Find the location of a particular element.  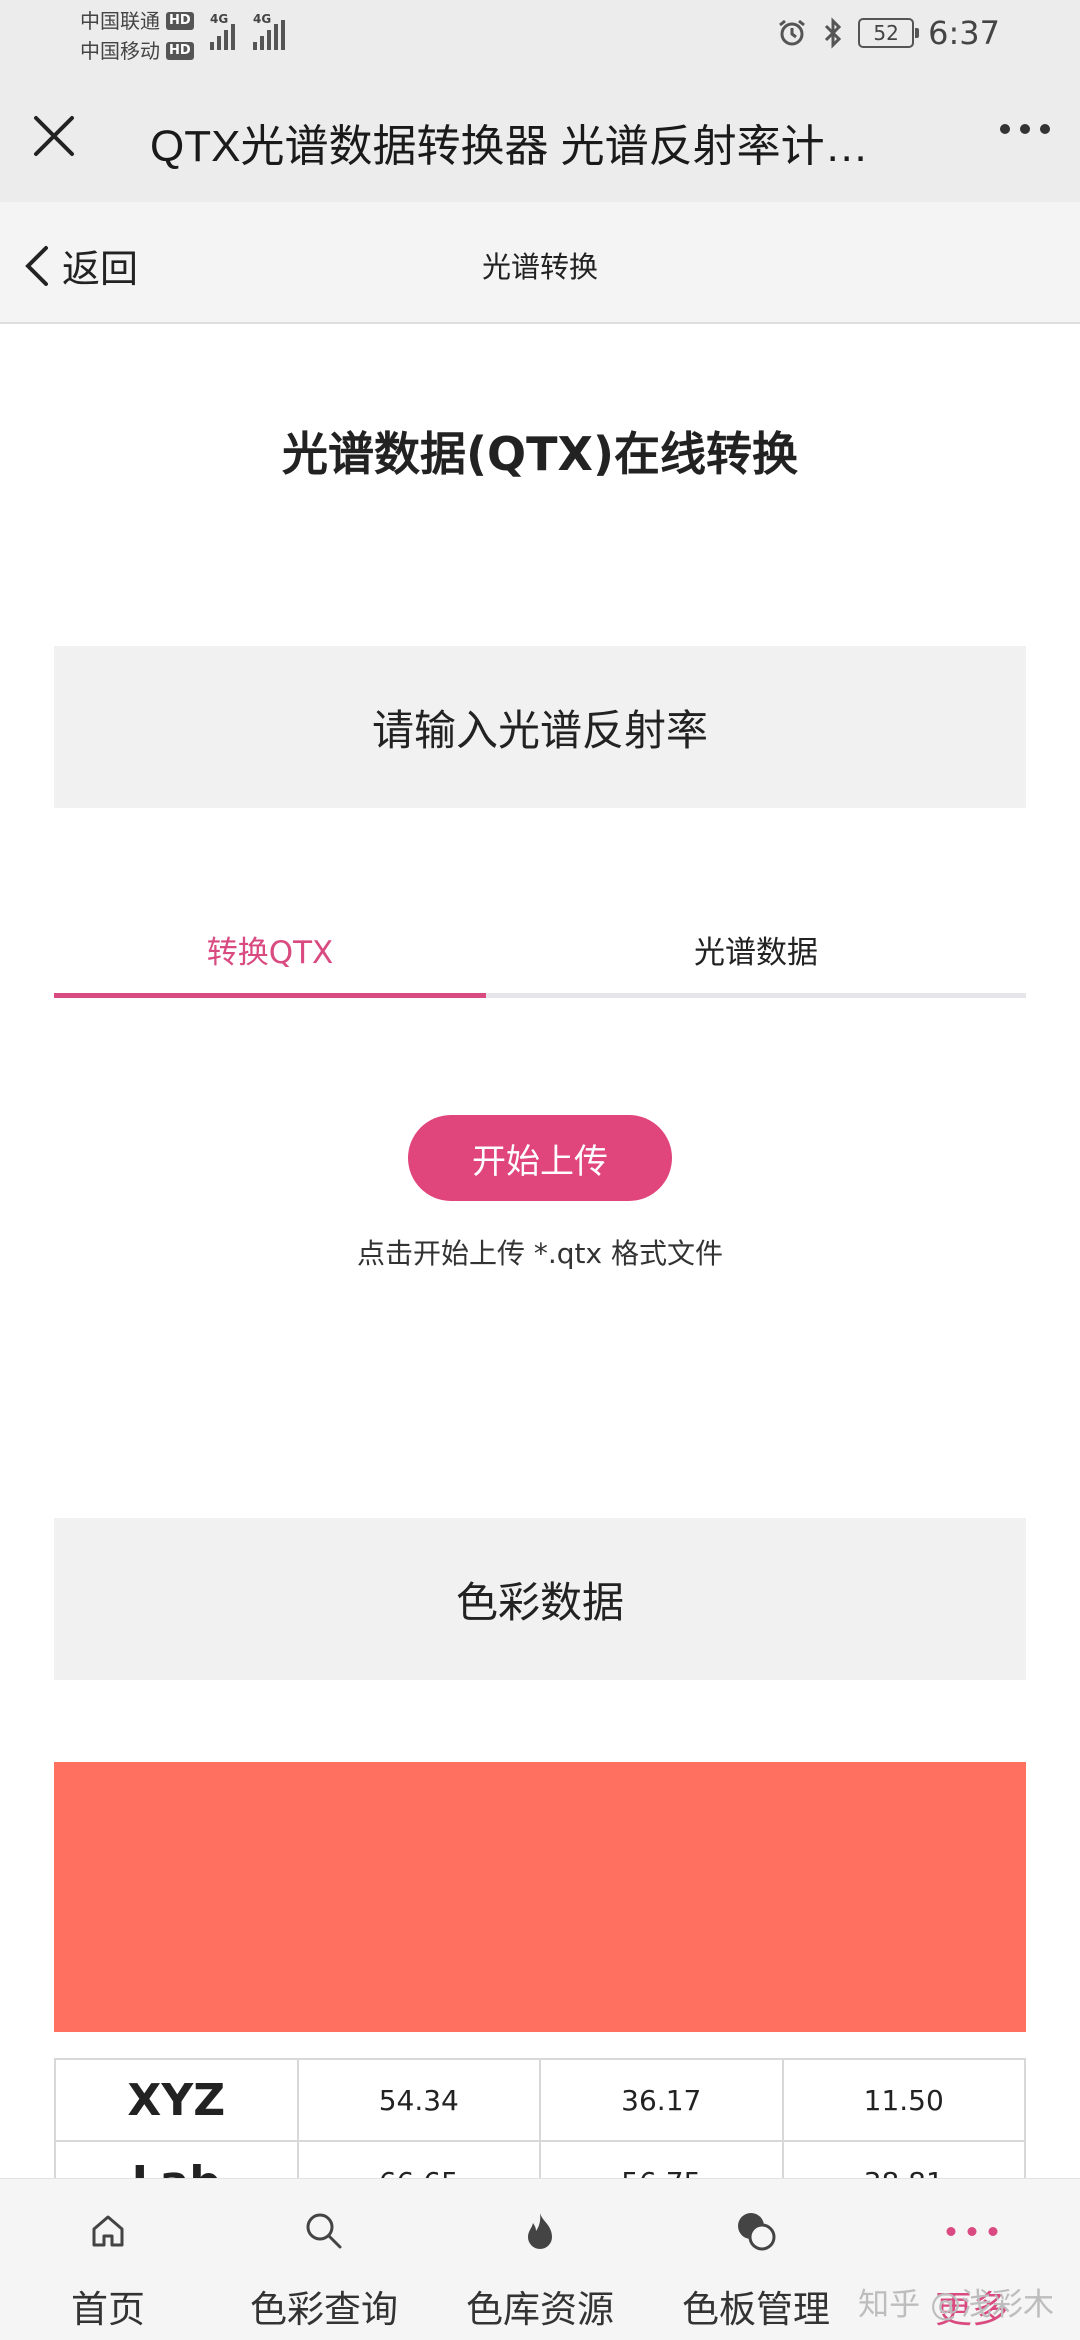

battery-indicator: 52 is located at coordinates (889, 33).